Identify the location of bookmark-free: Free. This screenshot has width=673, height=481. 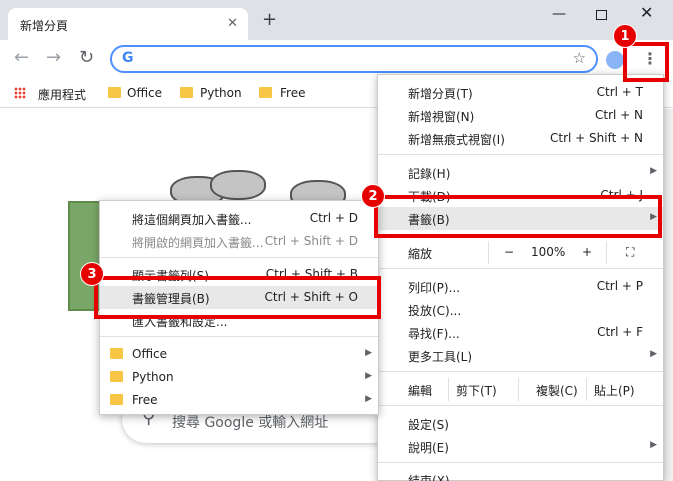
(292, 93).